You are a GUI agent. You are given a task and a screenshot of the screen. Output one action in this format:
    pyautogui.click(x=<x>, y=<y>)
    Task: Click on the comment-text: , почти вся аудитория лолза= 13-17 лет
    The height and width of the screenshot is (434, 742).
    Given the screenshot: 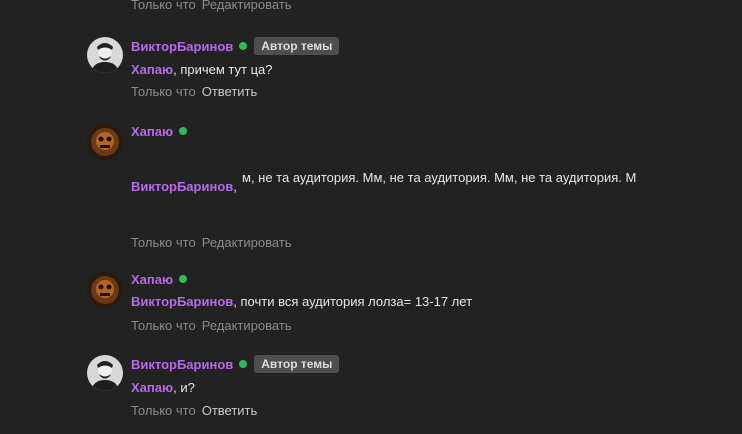 What is the action you would take?
    pyautogui.click(x=353, y=301)
    